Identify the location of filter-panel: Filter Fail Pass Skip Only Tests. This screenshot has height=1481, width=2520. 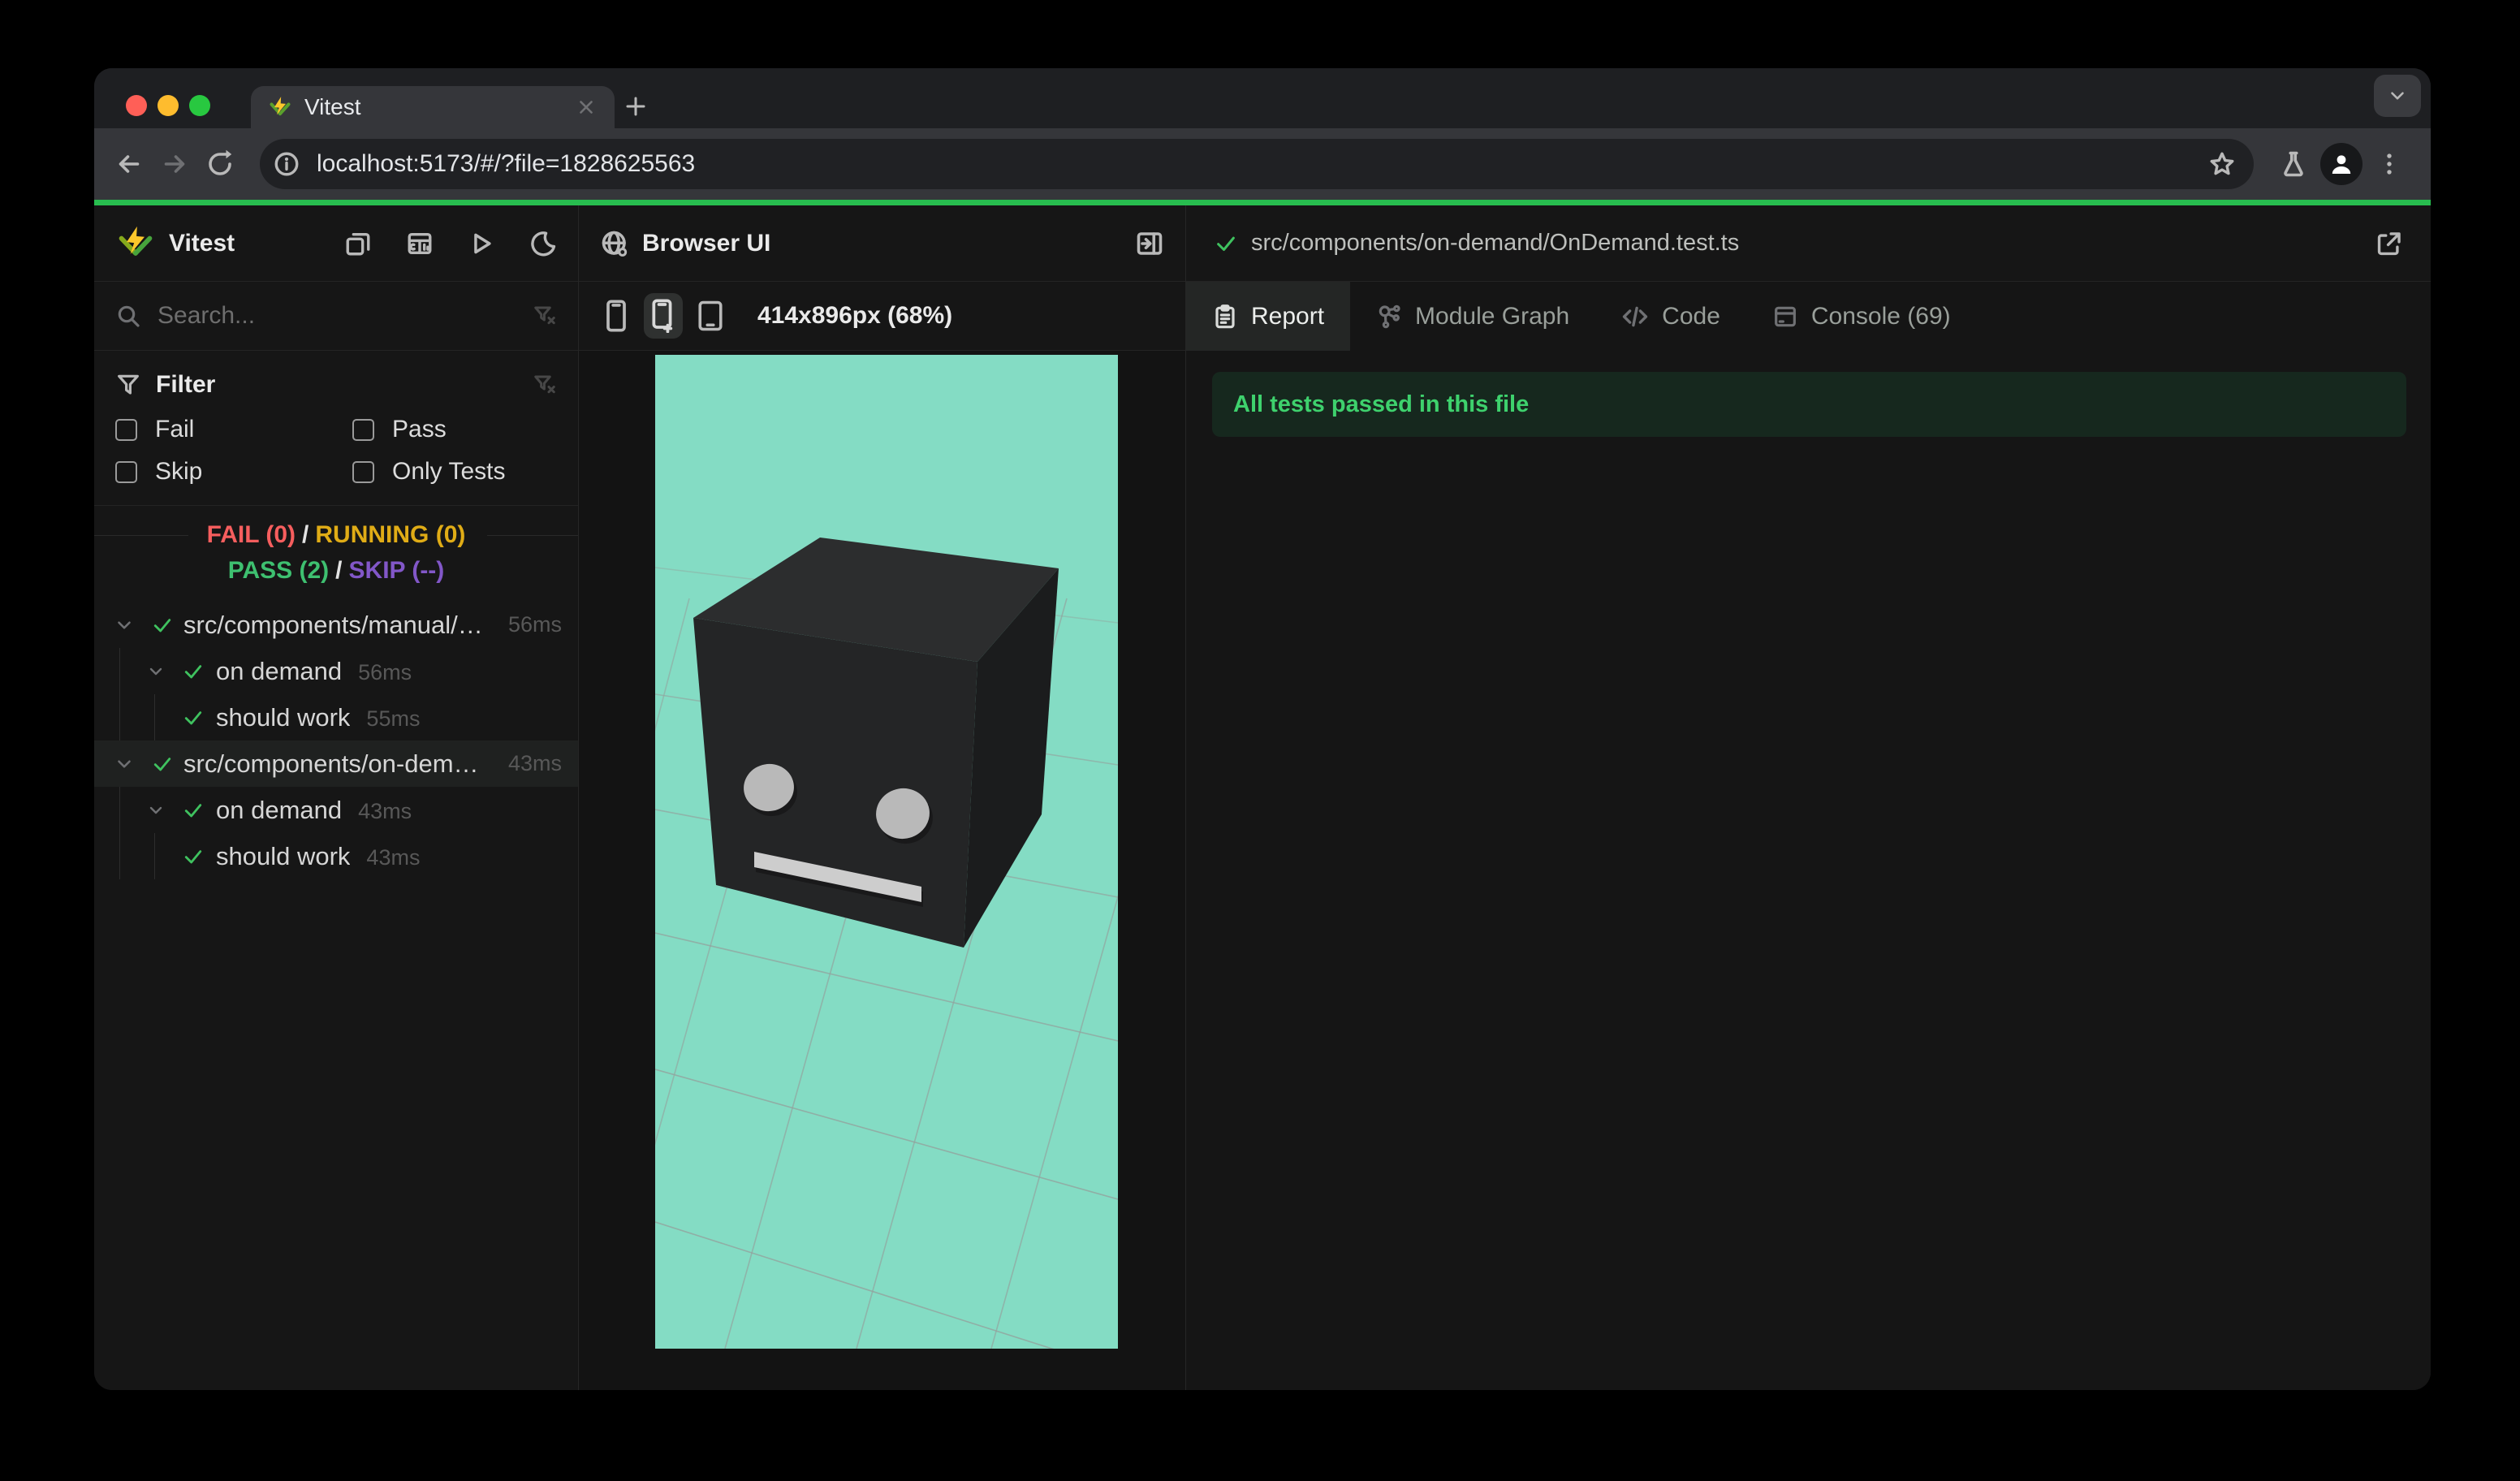
(336, 428).